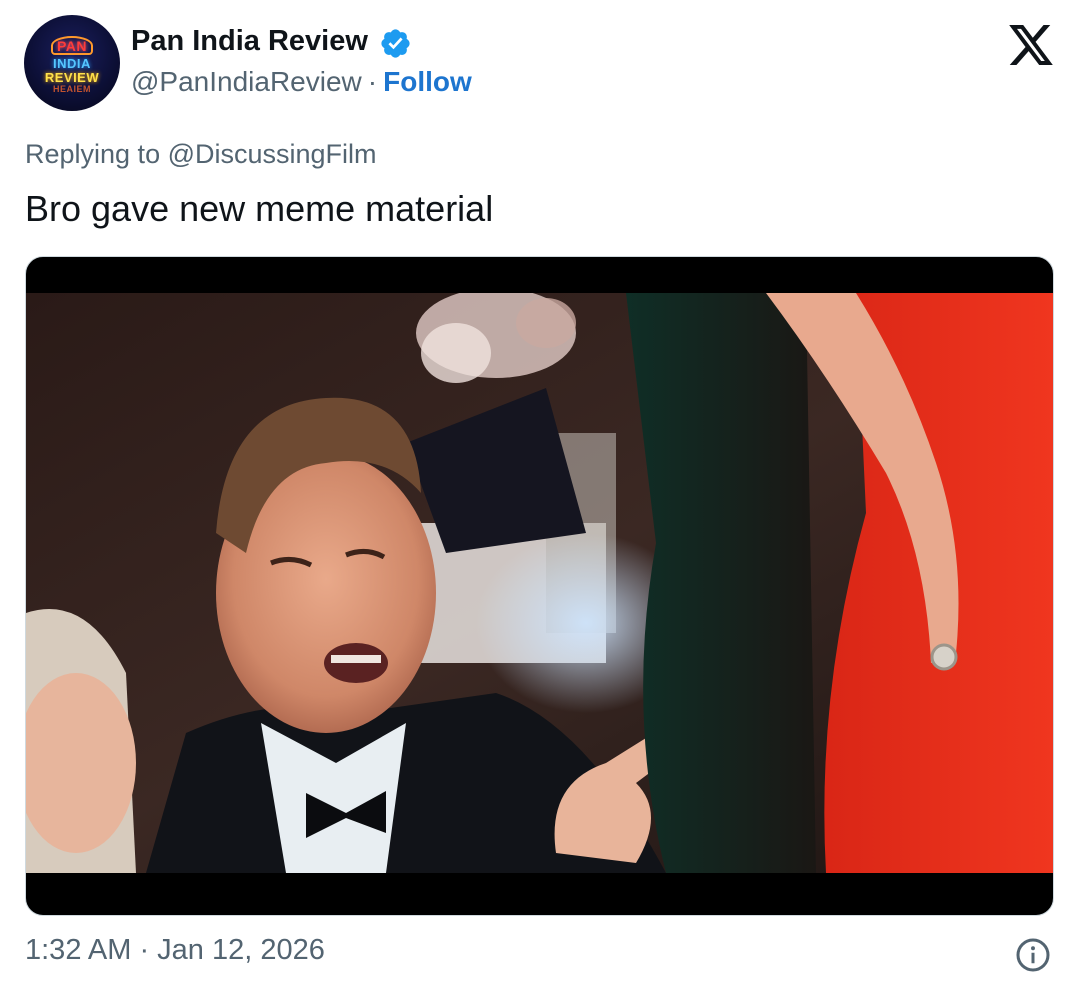 This screenshot has width=1082, height=992. I want to click on handle-row: @PanIndiaReview · Follow, so click(301, 82).